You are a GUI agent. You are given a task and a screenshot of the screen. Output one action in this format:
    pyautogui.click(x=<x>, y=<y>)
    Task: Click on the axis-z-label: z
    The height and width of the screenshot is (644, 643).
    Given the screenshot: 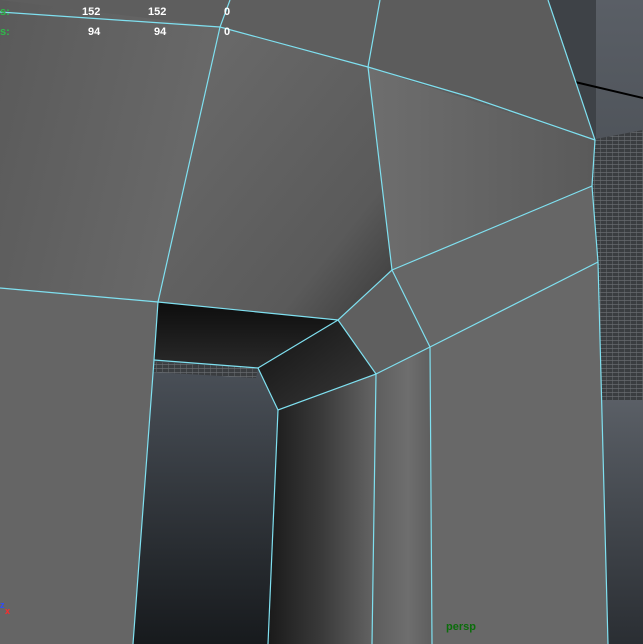 What is the action you would take?
    pyautogui.click(x=2, y=605)
    